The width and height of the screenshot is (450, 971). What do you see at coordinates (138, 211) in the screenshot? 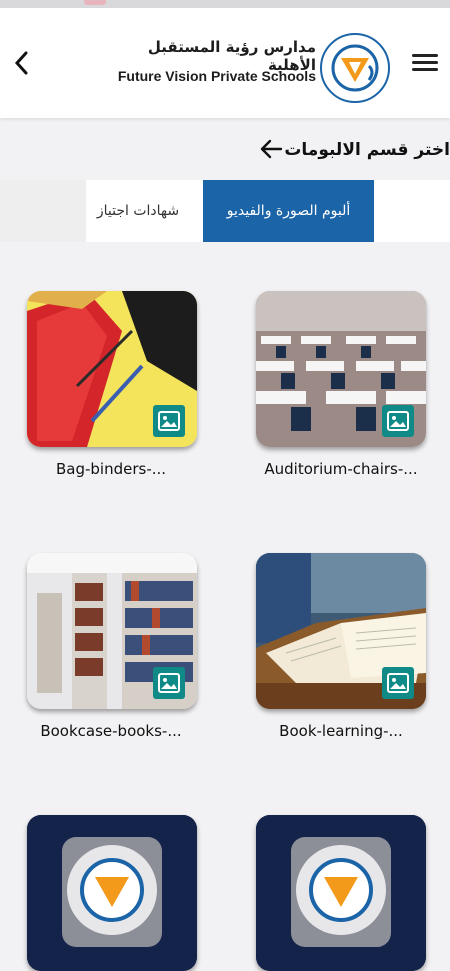
I see `tab-certificates: شهادات اجتياز` at bounding box center [138, 211].